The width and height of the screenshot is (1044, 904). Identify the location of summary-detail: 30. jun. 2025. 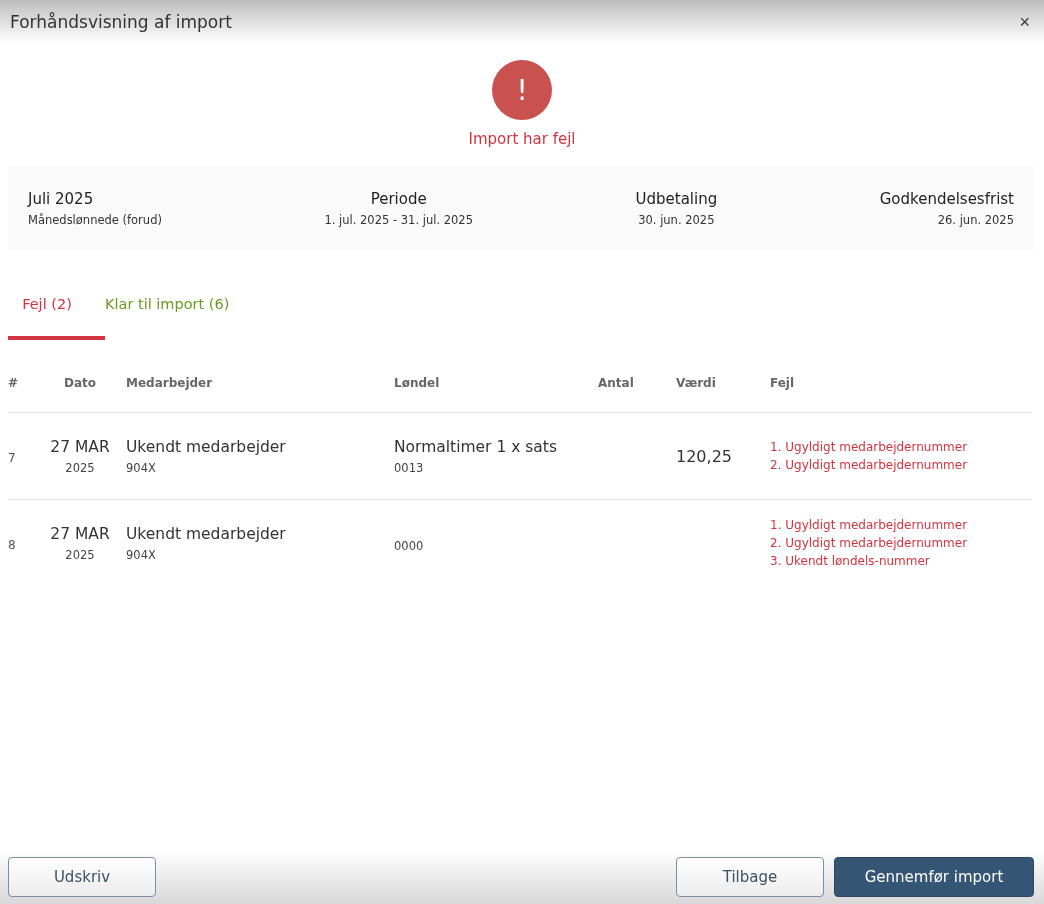
(676, 219).